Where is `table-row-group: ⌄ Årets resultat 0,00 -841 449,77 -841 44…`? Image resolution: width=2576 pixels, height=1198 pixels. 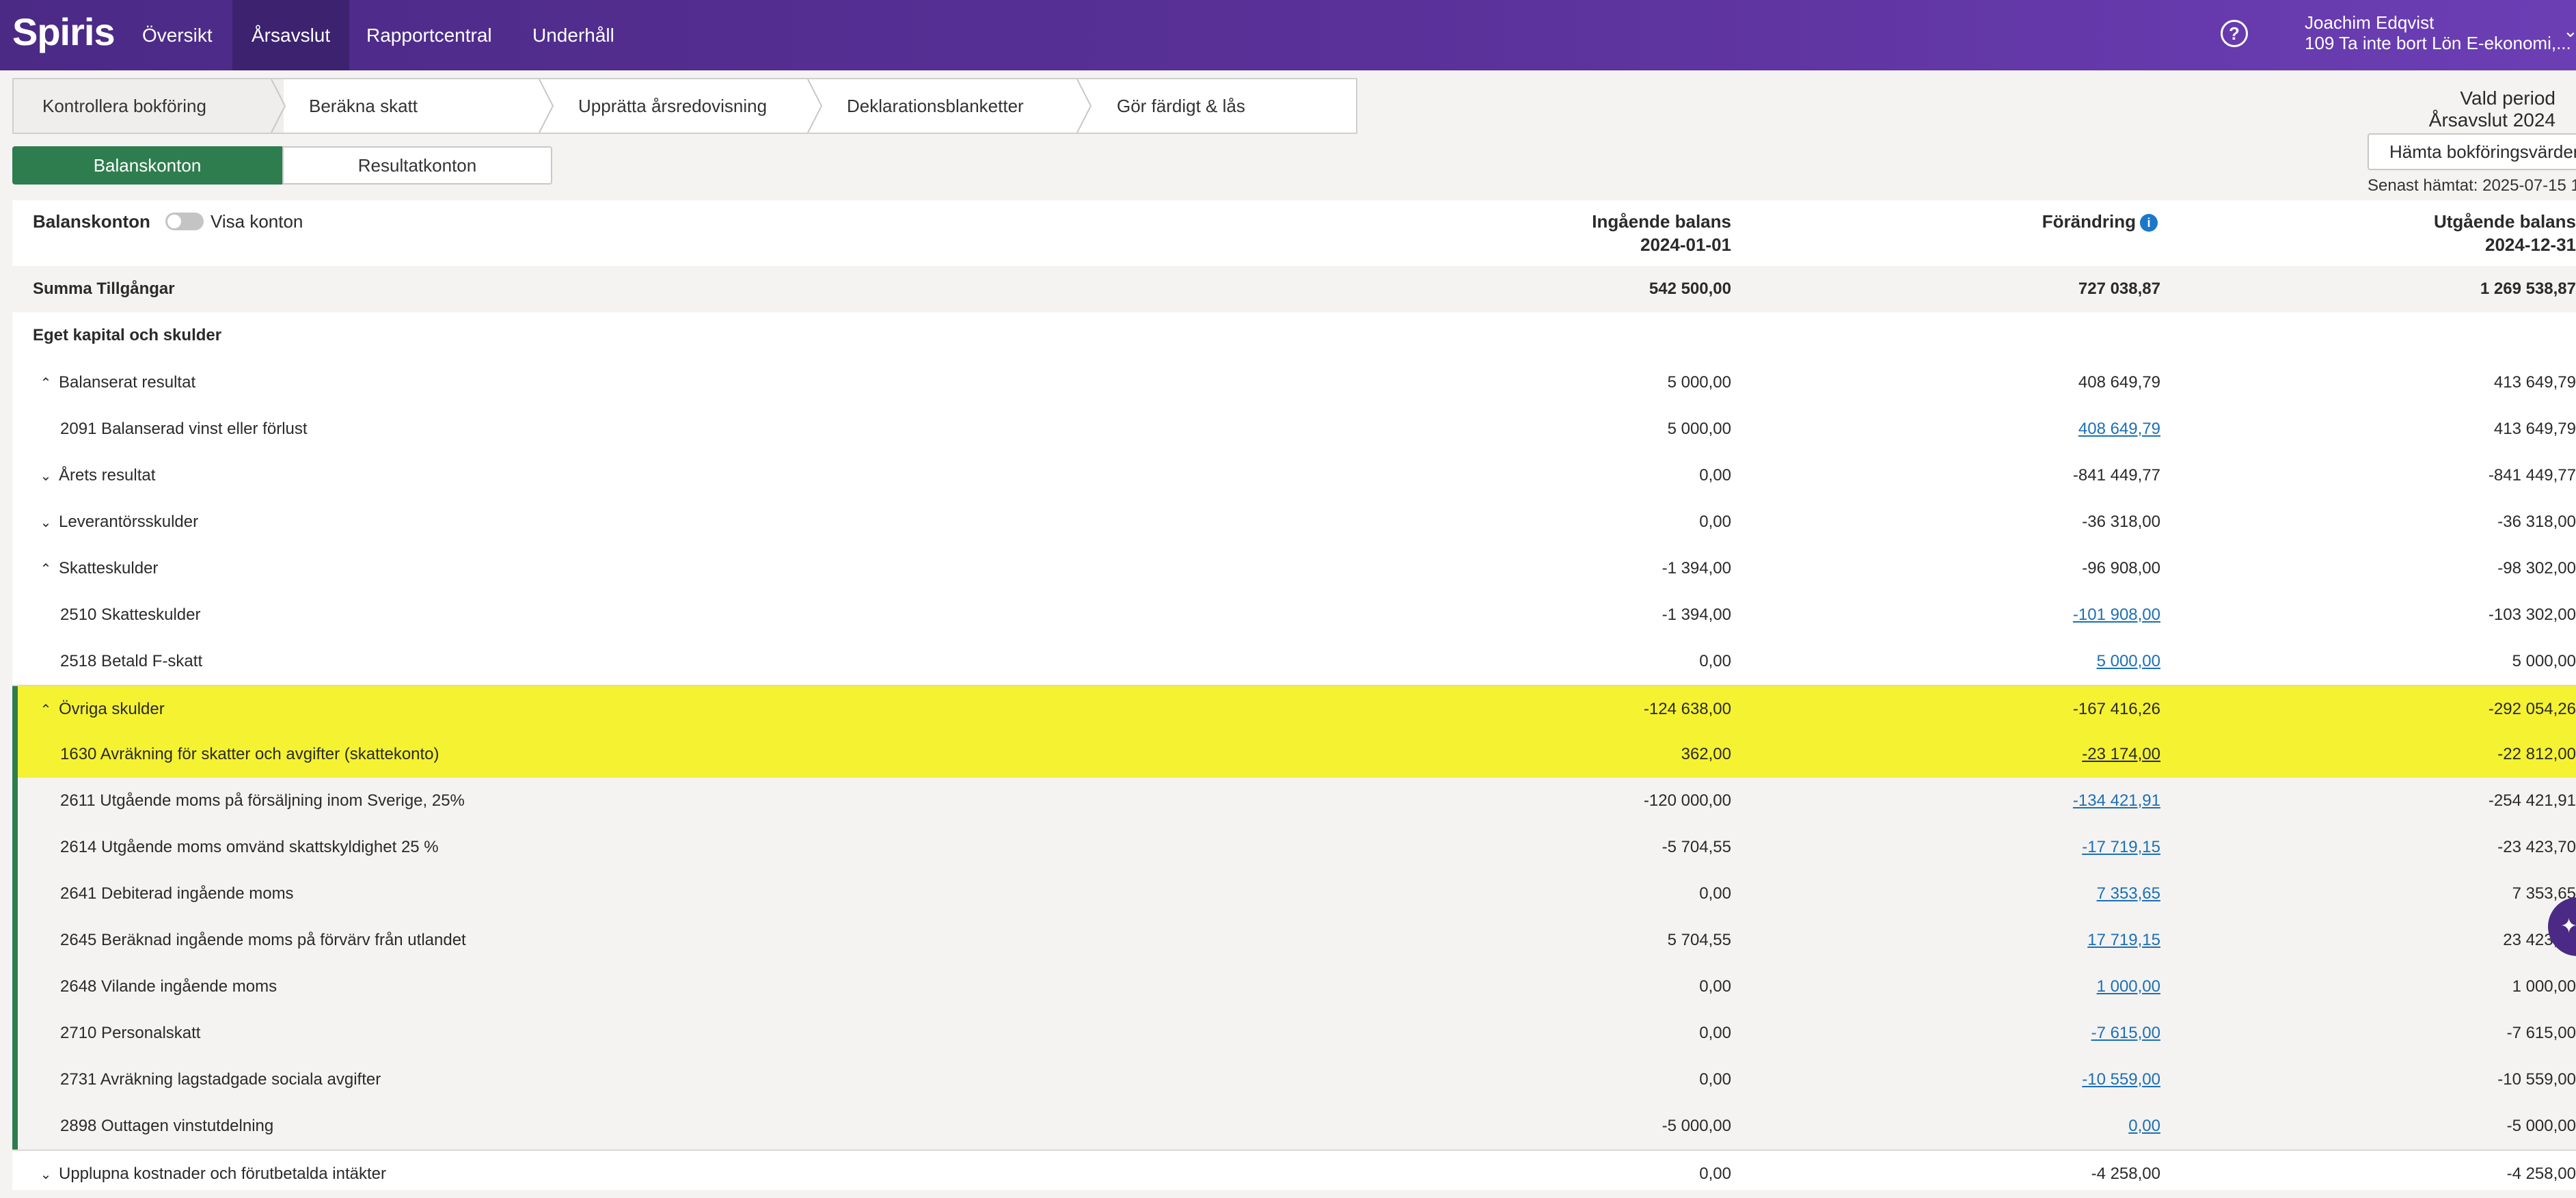 table-row-group: ⌄ Årets resultat 0,00 -841 449,77 -841 44… is located at coordinates (1294, 475).